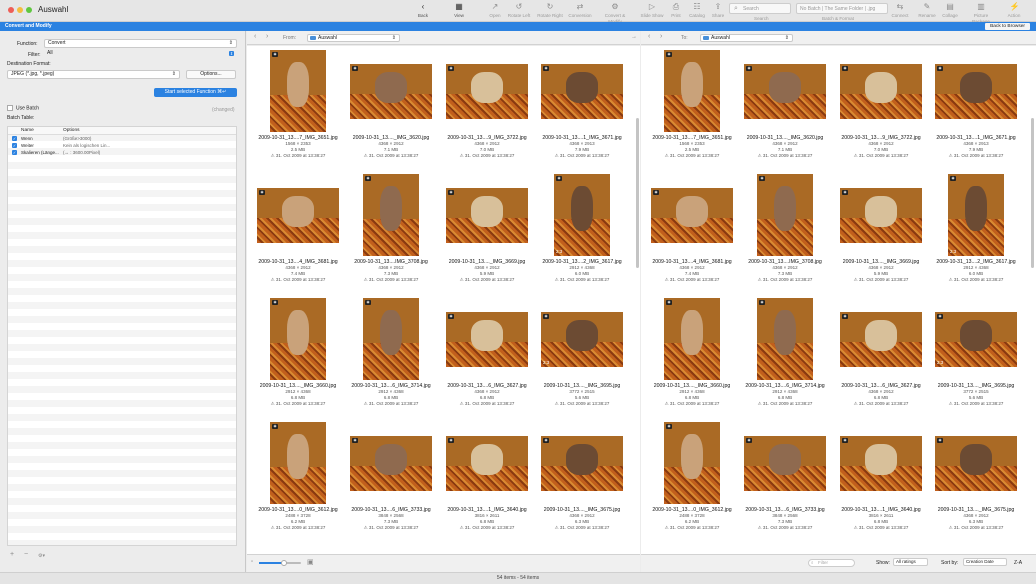 Image resolution: width=1036 pixels, height=584 pixels. I want to click on toolbar-action-button: ⚡ Action, so click(1014, 11).